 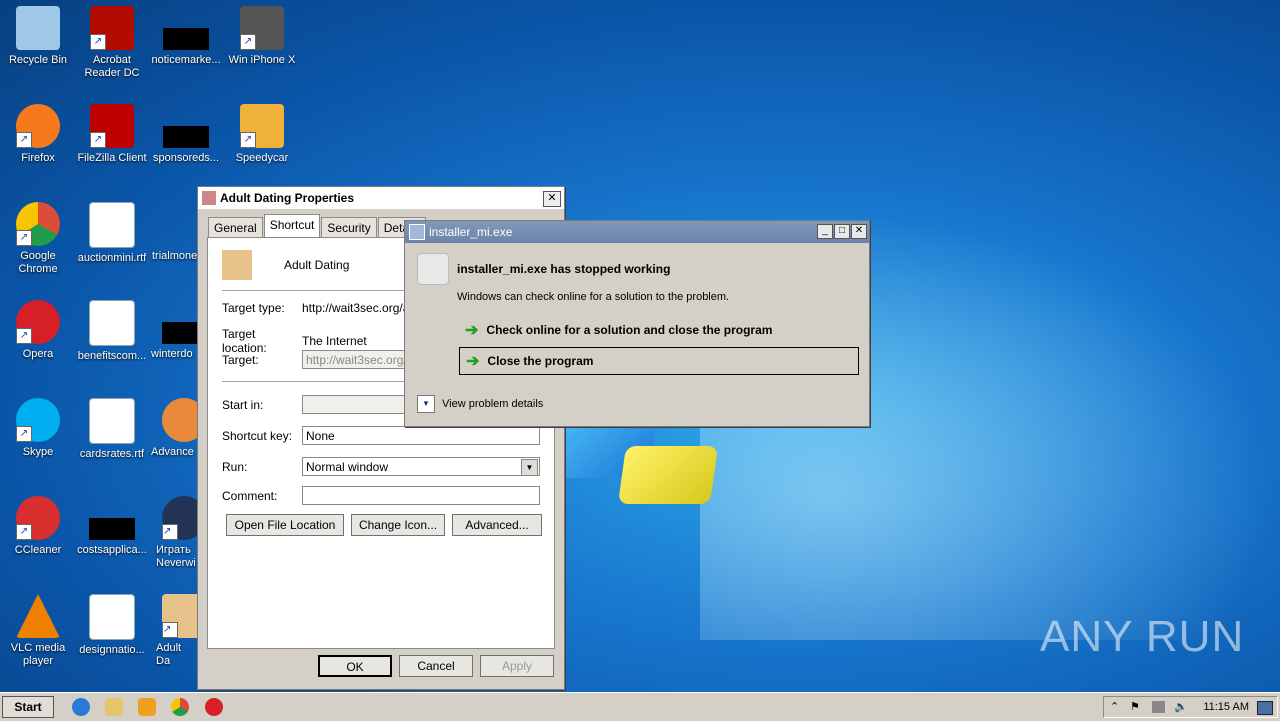 I want to click on dialog-title-bar: Adult Dating Properties, so click(x=381, y=198).